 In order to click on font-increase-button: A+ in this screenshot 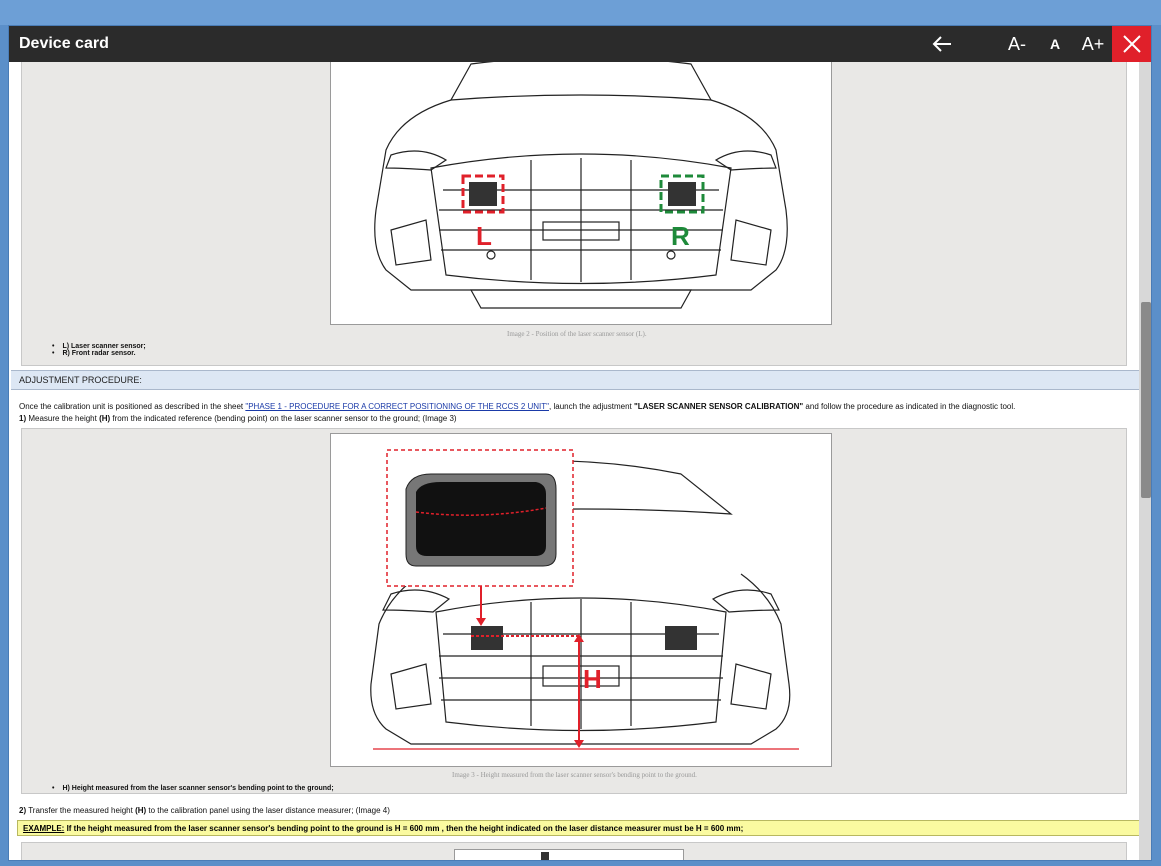, I will do `click(1093, 44)`.